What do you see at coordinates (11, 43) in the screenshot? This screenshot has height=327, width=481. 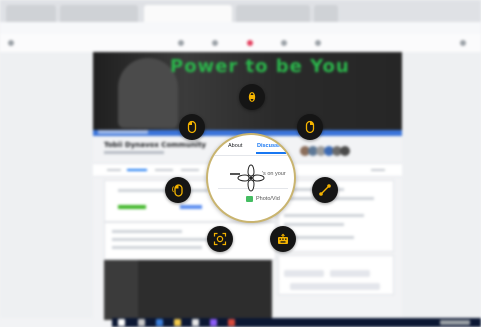 I see `logo-icon` at bounding box center [11, 43].